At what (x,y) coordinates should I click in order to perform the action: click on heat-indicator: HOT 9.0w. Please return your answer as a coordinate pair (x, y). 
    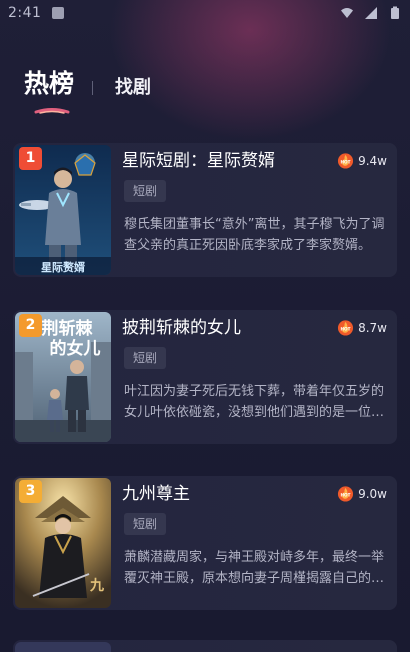
    Looking at the image, I should click on (362, 493).